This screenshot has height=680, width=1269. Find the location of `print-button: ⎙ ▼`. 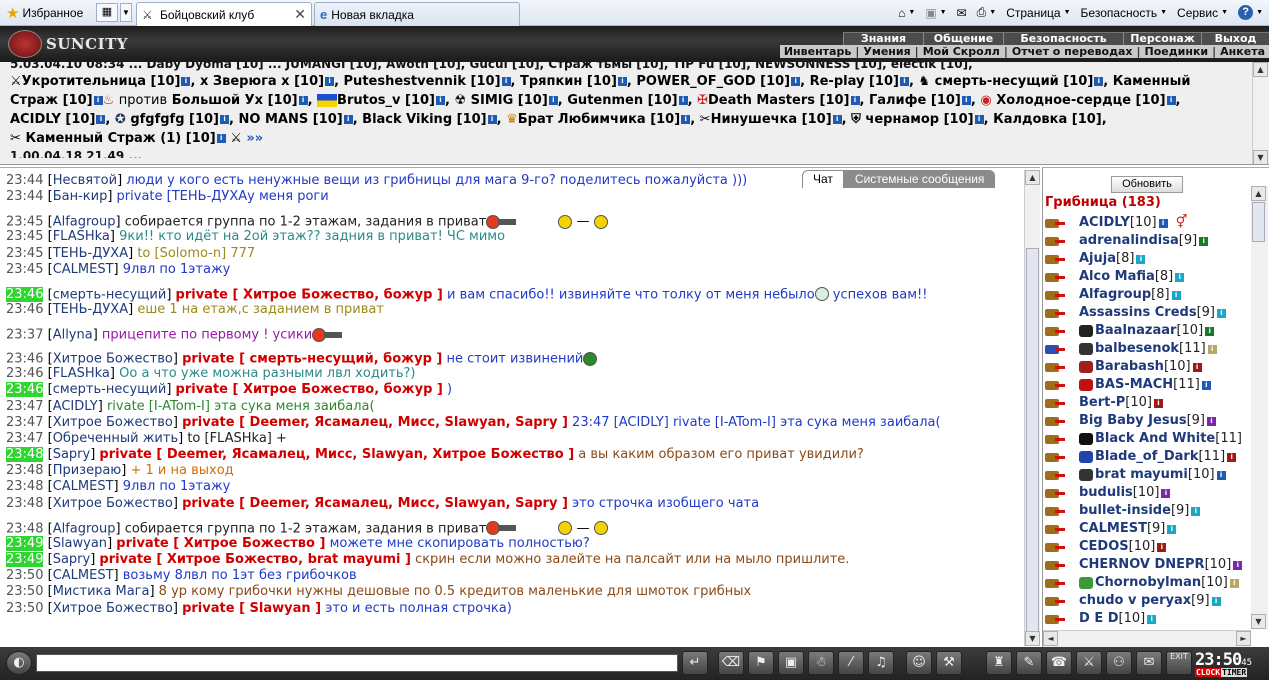

print-button: ⎙ ▼ is located at coordinates (987, 12).